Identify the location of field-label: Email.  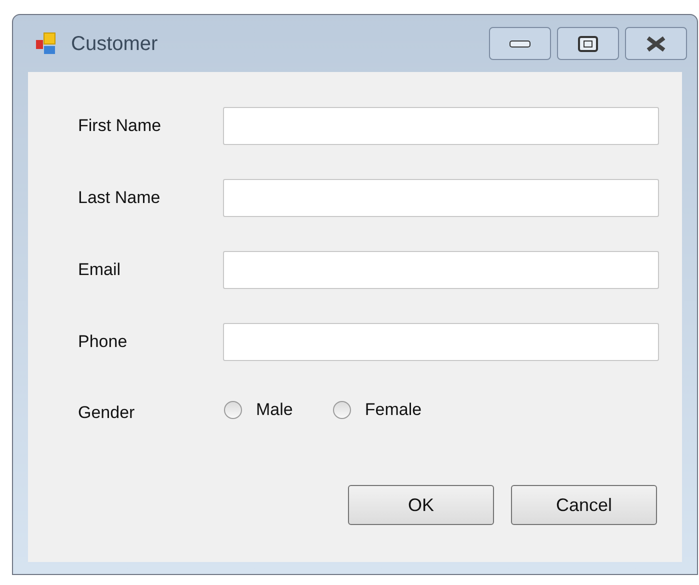
(100, 270).